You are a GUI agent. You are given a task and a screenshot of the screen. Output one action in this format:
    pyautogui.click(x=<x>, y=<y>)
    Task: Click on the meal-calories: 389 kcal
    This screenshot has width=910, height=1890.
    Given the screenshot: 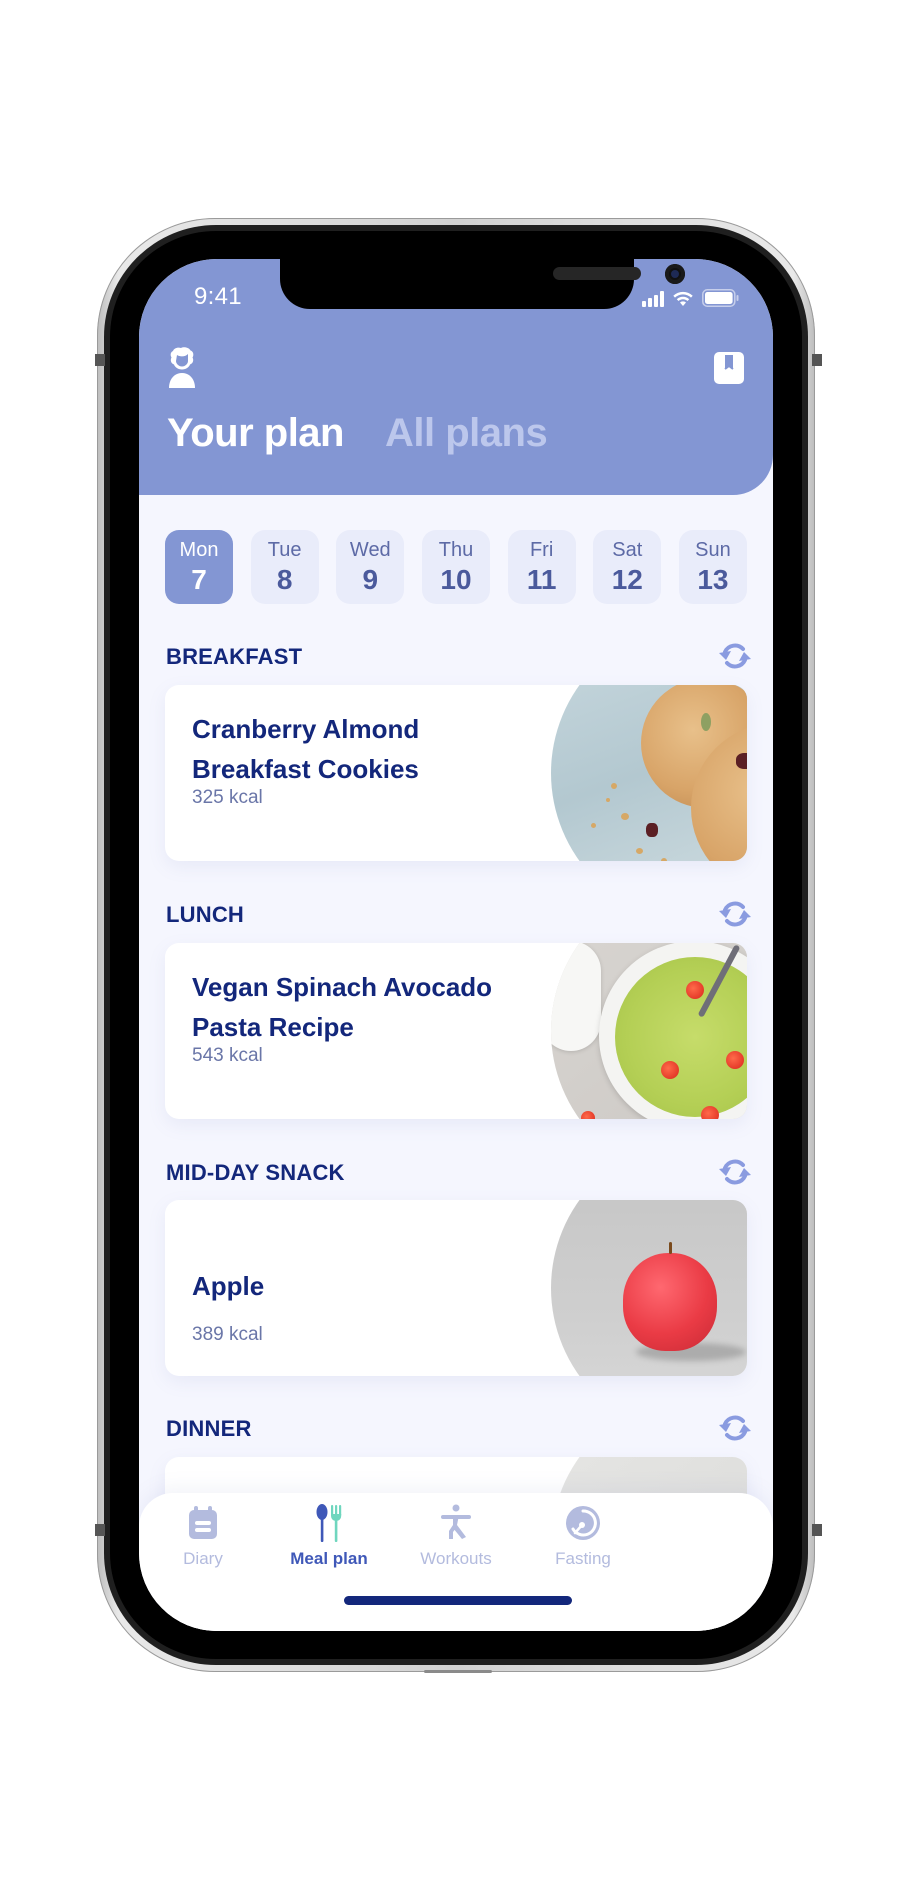 What is the action you would take?
    pyautogui.click(x=227, y=1334)
    